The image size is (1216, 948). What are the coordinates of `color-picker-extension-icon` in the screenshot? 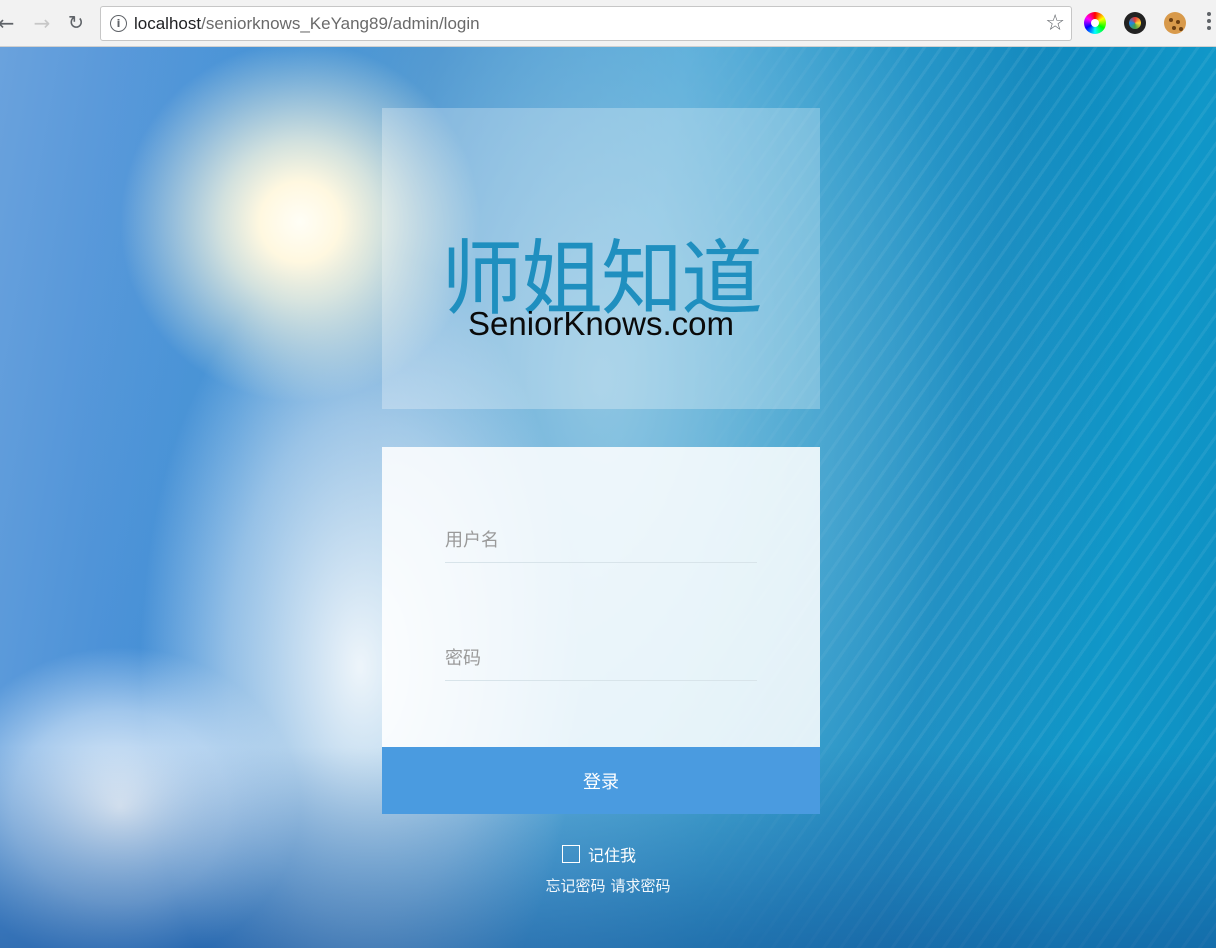 It's located at (1095, 23).